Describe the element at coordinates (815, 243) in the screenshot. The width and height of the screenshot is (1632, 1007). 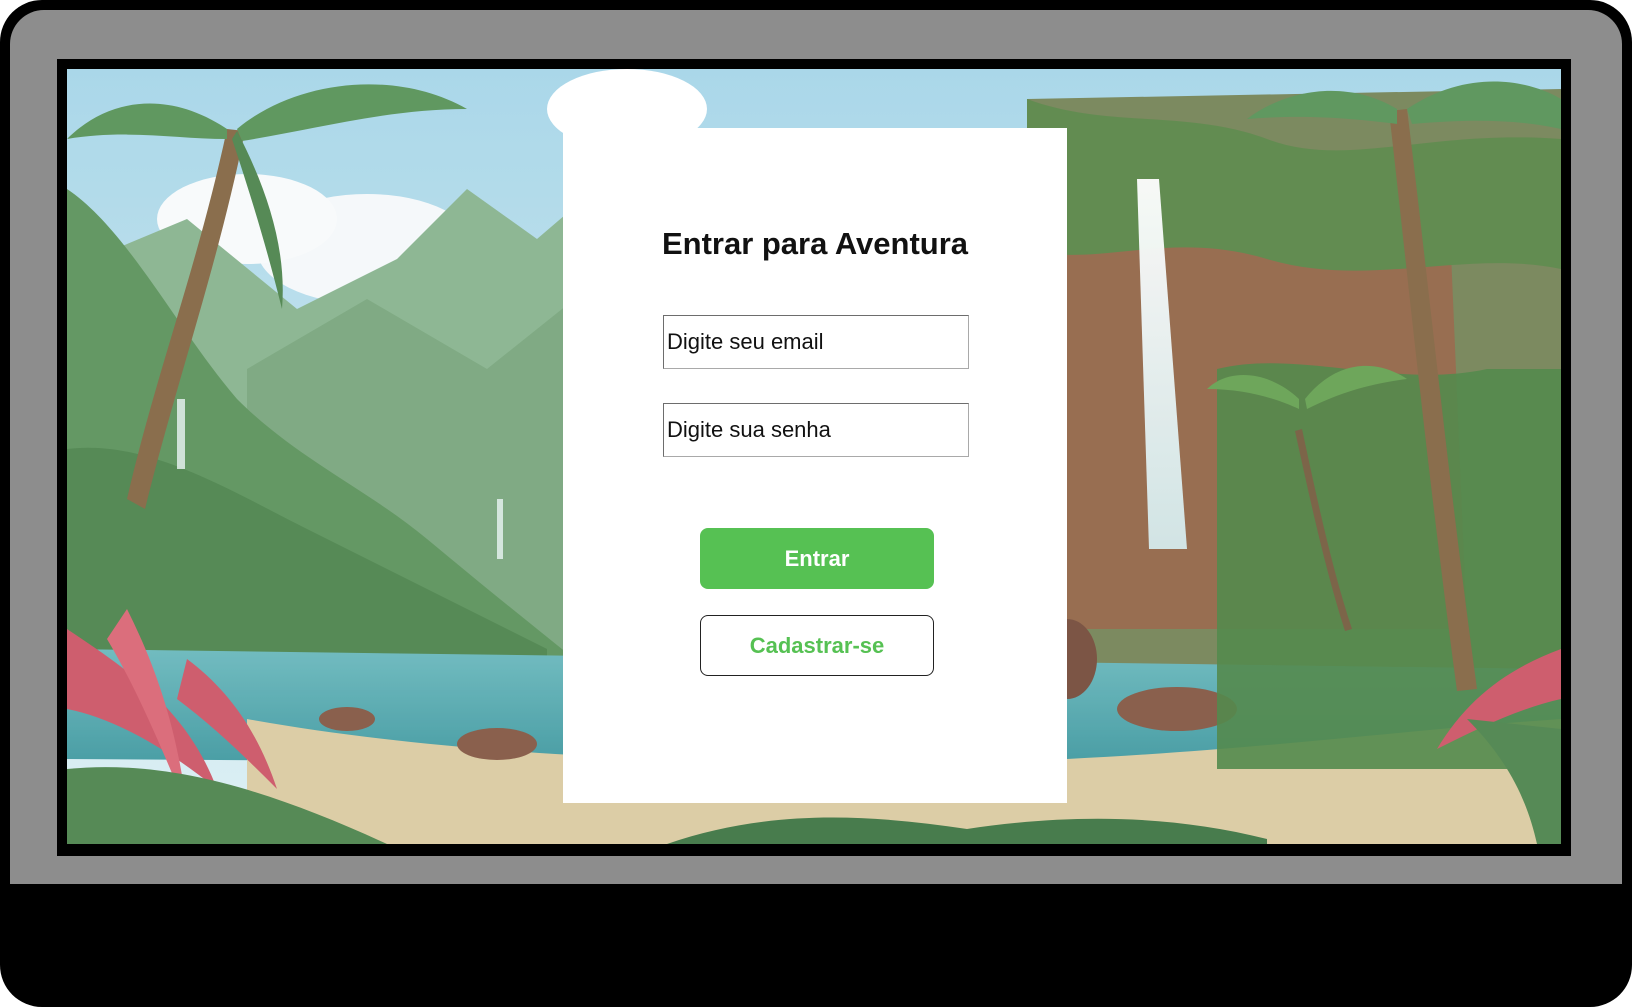
I see `login-title: Entrar para Aventura` at that location.